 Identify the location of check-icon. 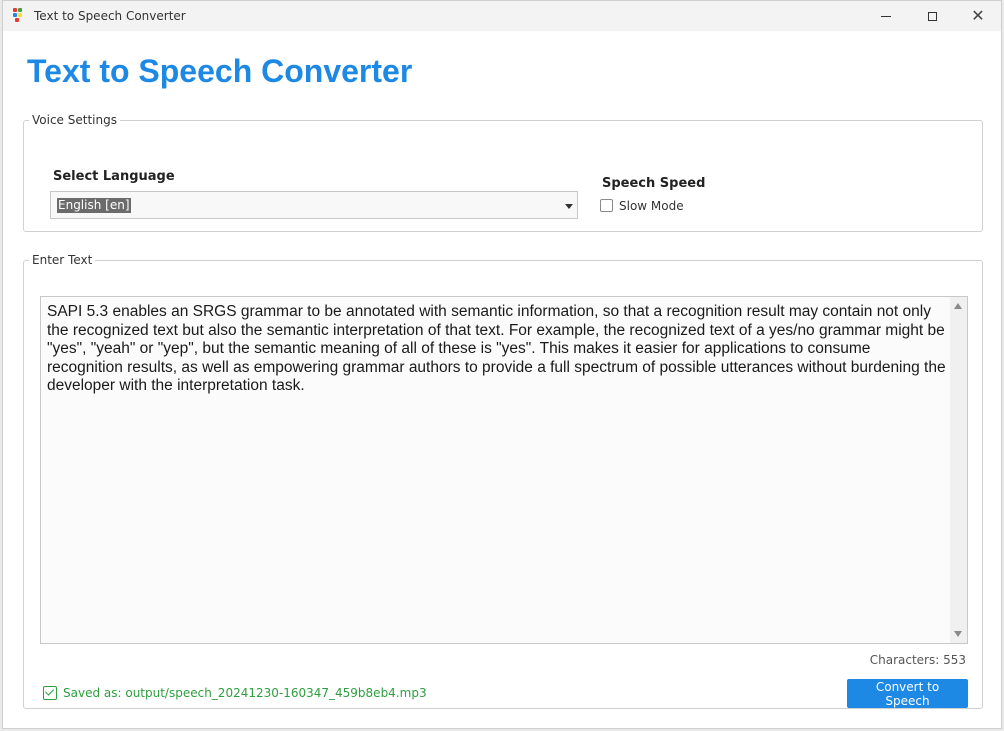
(50, 693).